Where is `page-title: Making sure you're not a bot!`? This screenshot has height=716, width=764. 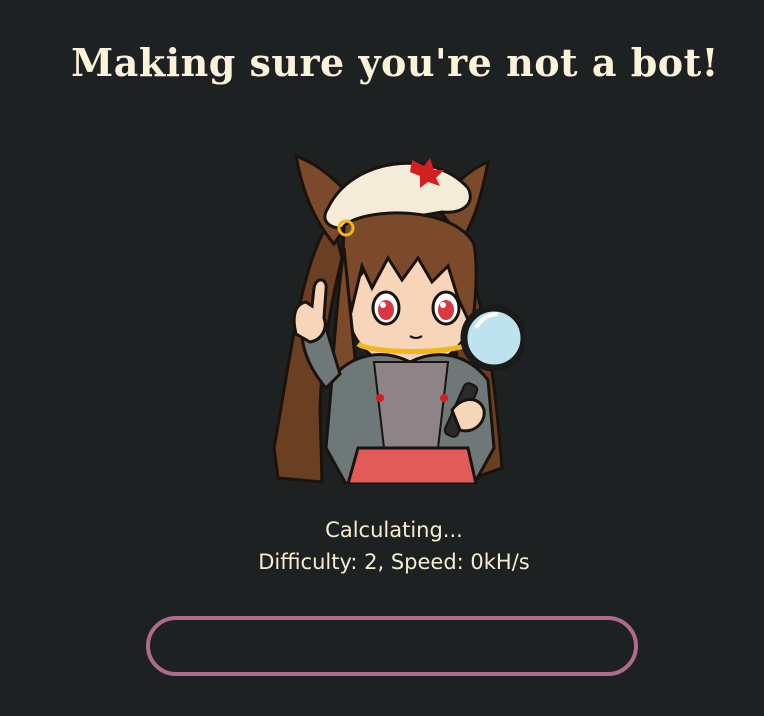 page-title: Making sure you're not a bot! is located at coordinates (395, 62).